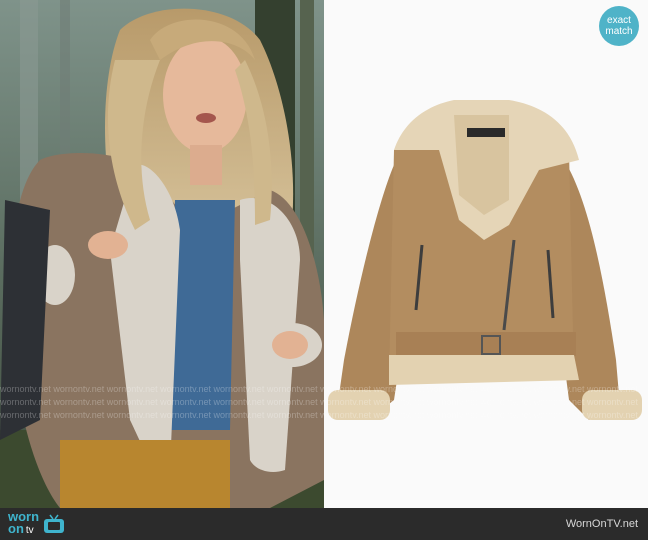  I want to click on wornontv-logo: worn on tv, so click(36, 523).